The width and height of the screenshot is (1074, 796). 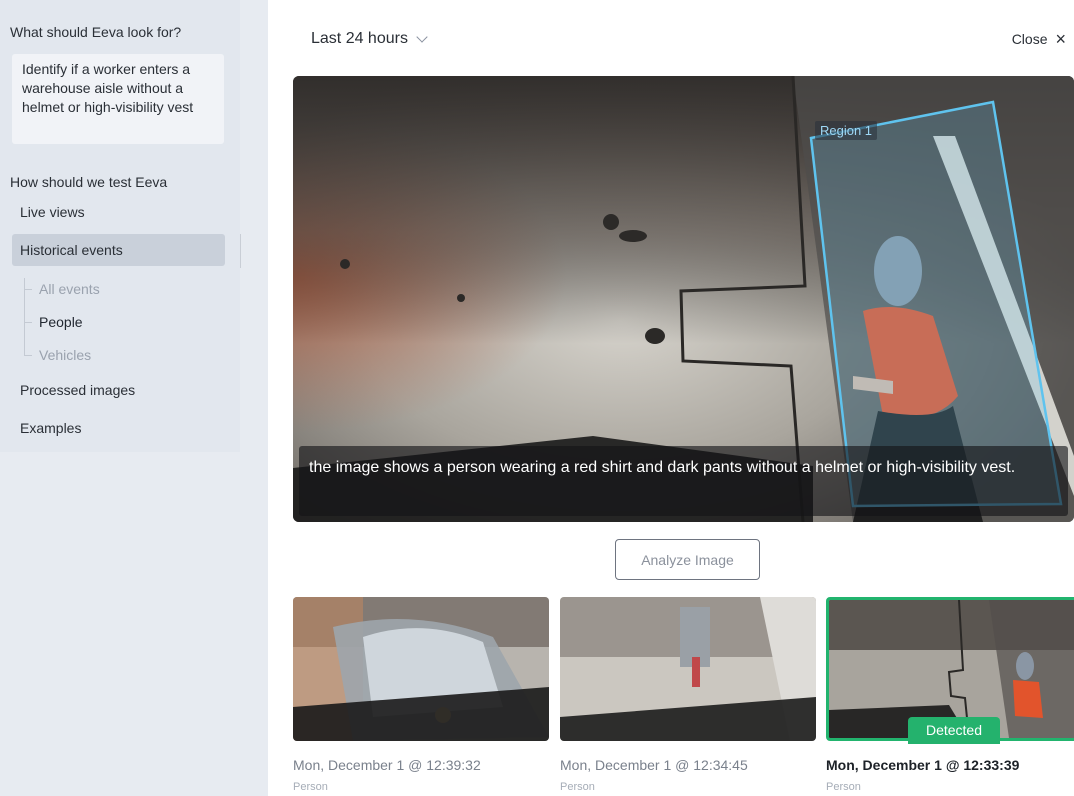 What do you see at coordinates (118, 212) in the screenshot?
I see `nav-item-live-views: Live views` at bounding box center [118, 212].